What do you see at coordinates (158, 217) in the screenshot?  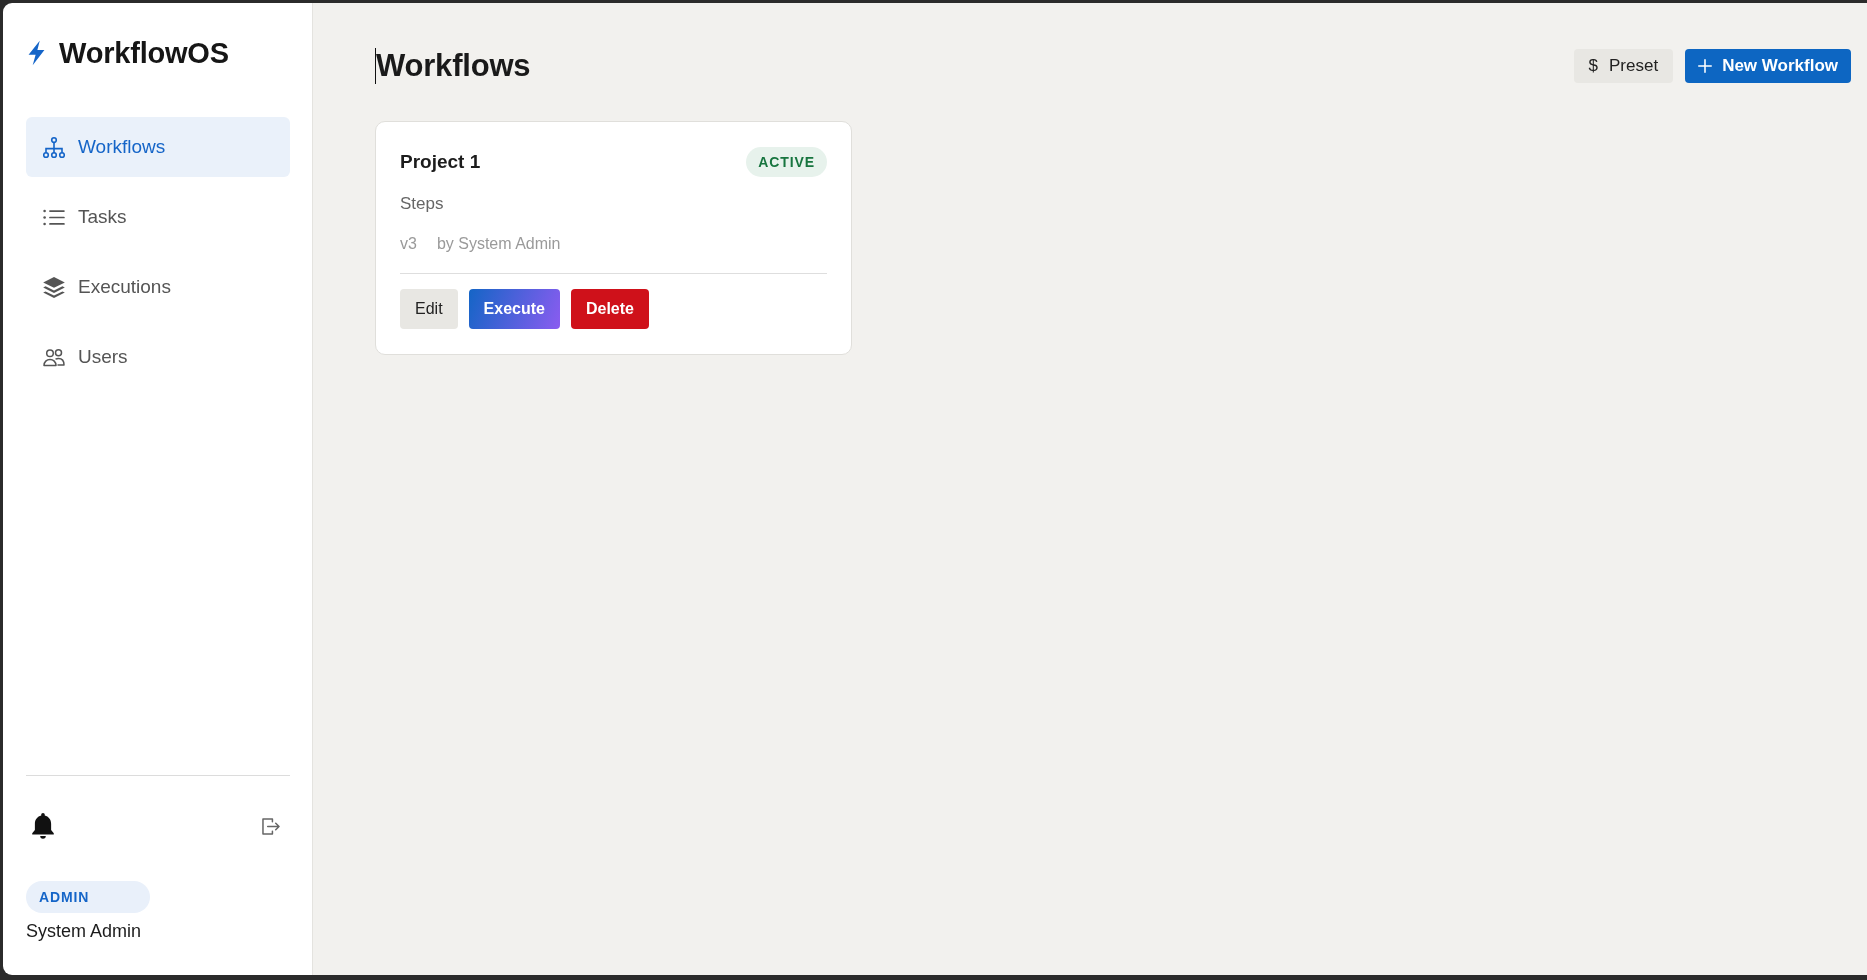 I see `sidebar-nav-item: Tasks` at bounding box center [158, 217].